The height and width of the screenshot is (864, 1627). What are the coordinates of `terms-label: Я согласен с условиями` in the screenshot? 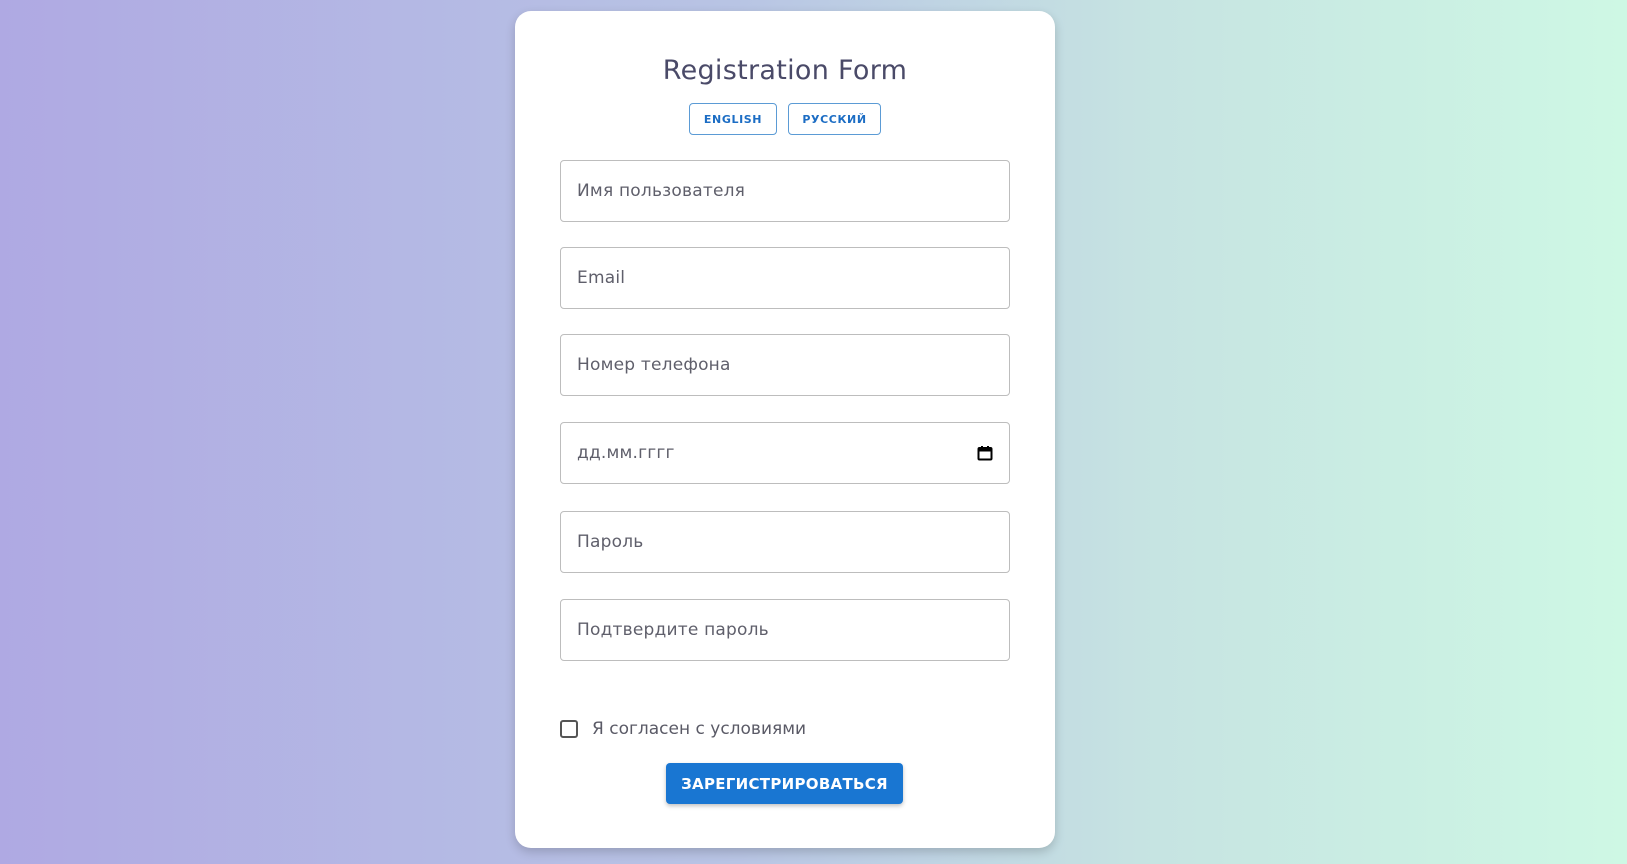 It's located at (699, 729).